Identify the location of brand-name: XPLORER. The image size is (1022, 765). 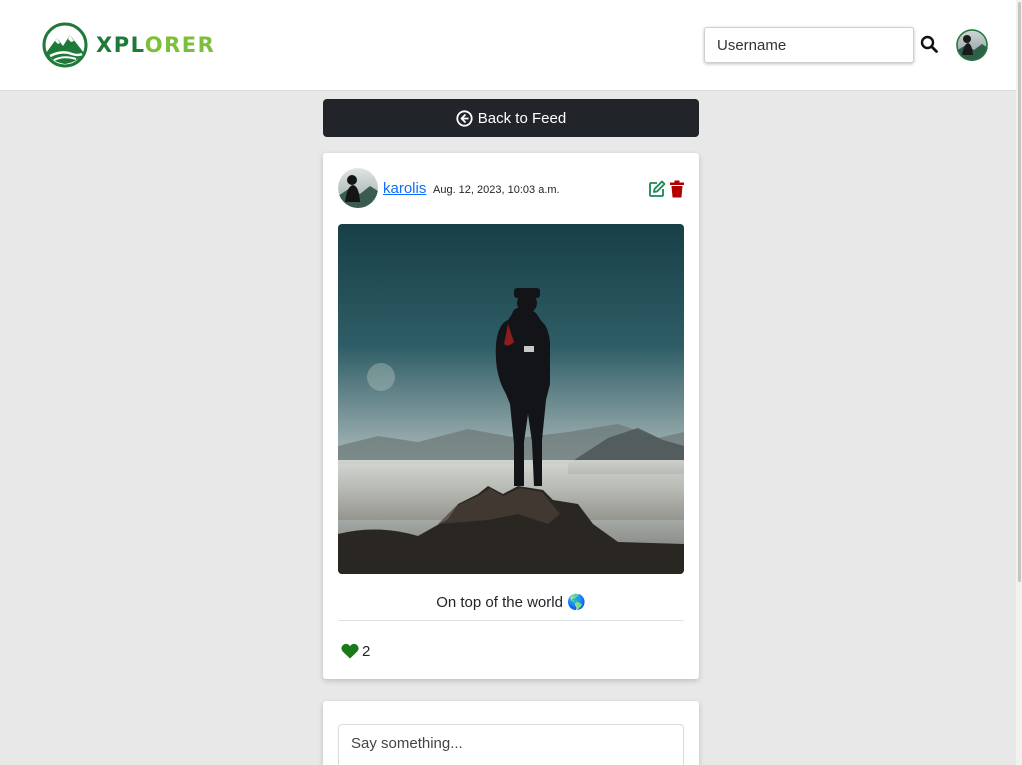
(155, 45).